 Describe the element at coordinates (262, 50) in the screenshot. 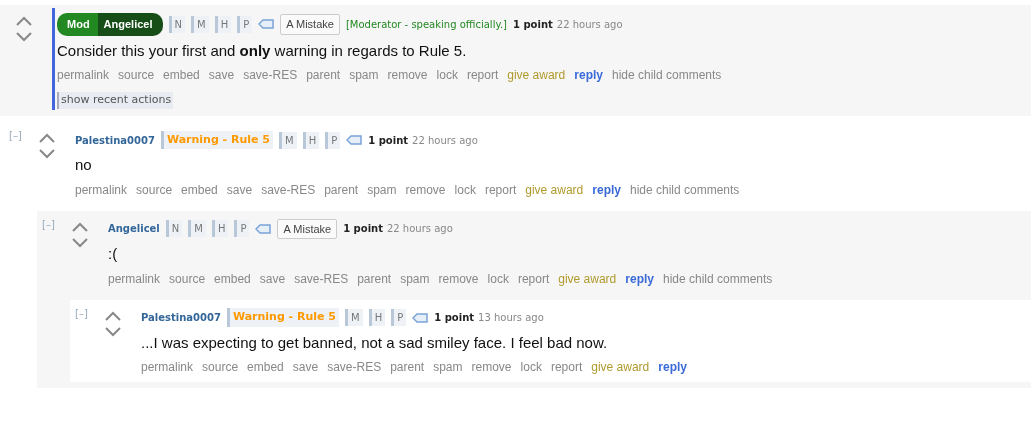

I see `comment-text: Consider this your first and only warning in regards to Rule 5.` at that location.